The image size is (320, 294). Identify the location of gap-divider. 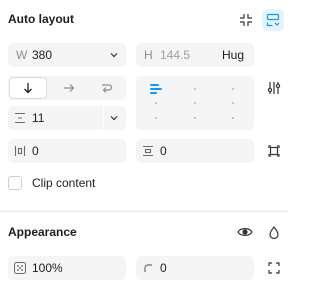
(103, 118).